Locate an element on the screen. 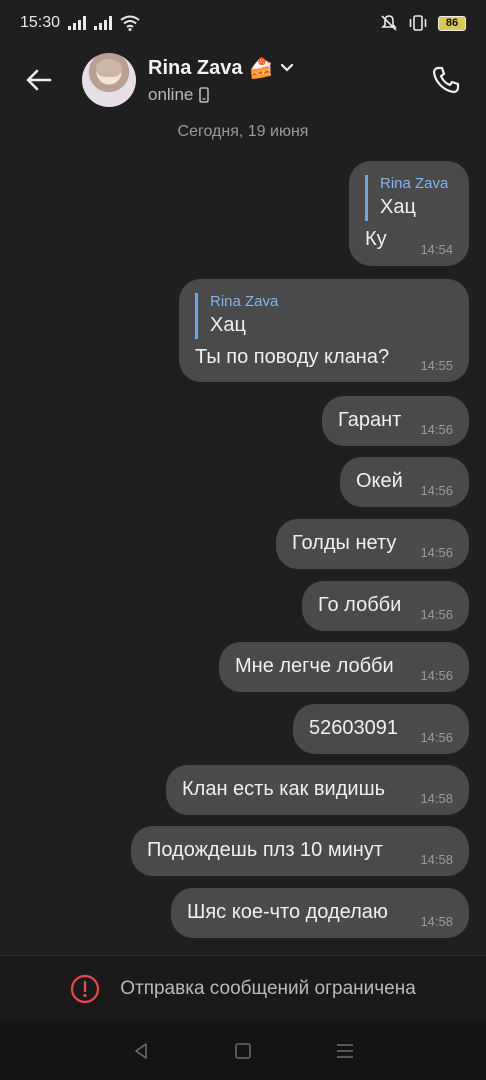  status-time: 15:30 is located at coordinates (40, 22).